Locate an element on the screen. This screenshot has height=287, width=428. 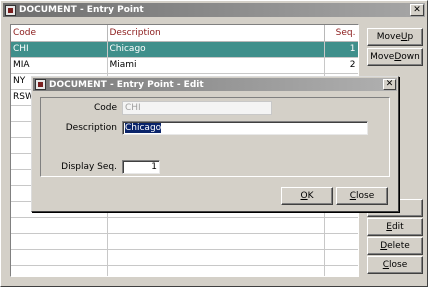
cell-code: MIA is located at coordinates (59, 65).